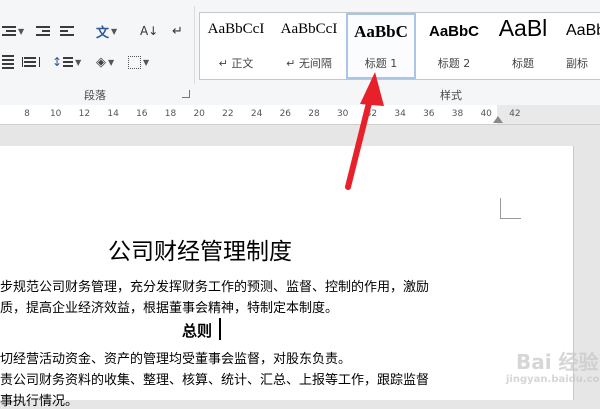 This screenshot has height=409, width=600. Describe the element at coordinates (372, 89) in the screenshot. I see `arrow-head-icon` at that location.